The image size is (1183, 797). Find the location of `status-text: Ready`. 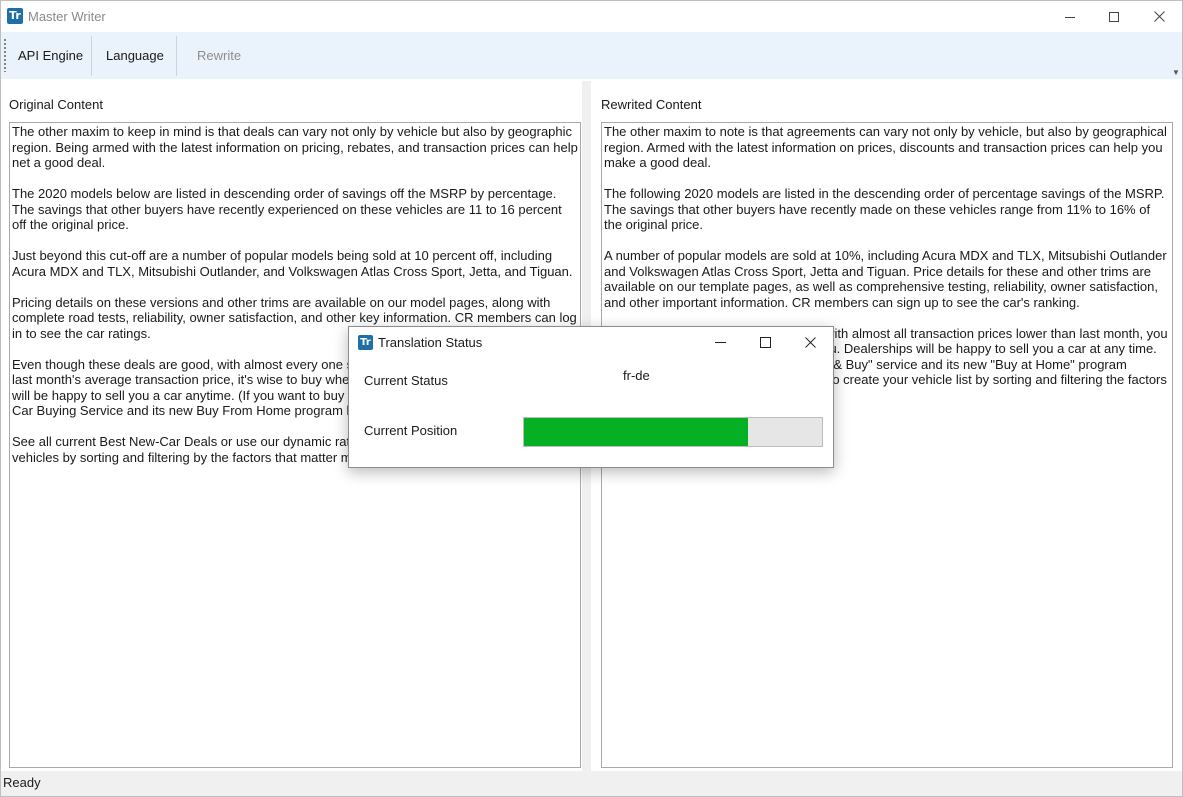

status-text: Ready is located at coordinates (22, 782).